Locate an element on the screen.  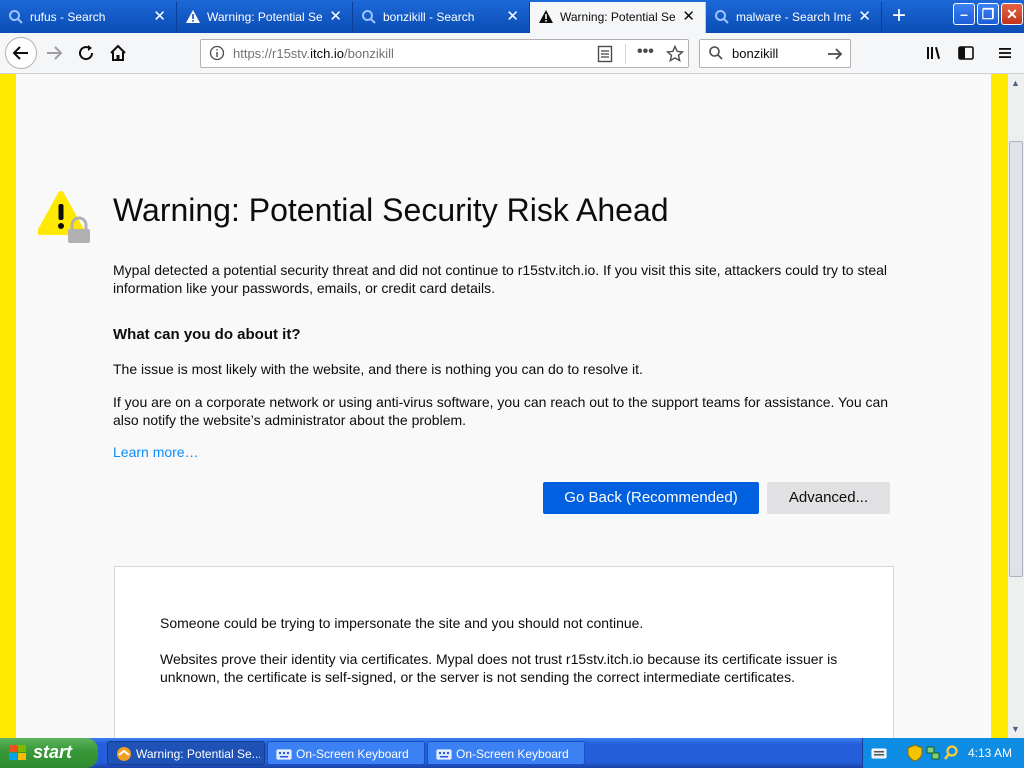
new-tab-button: + is located at coordinates (899, 16).